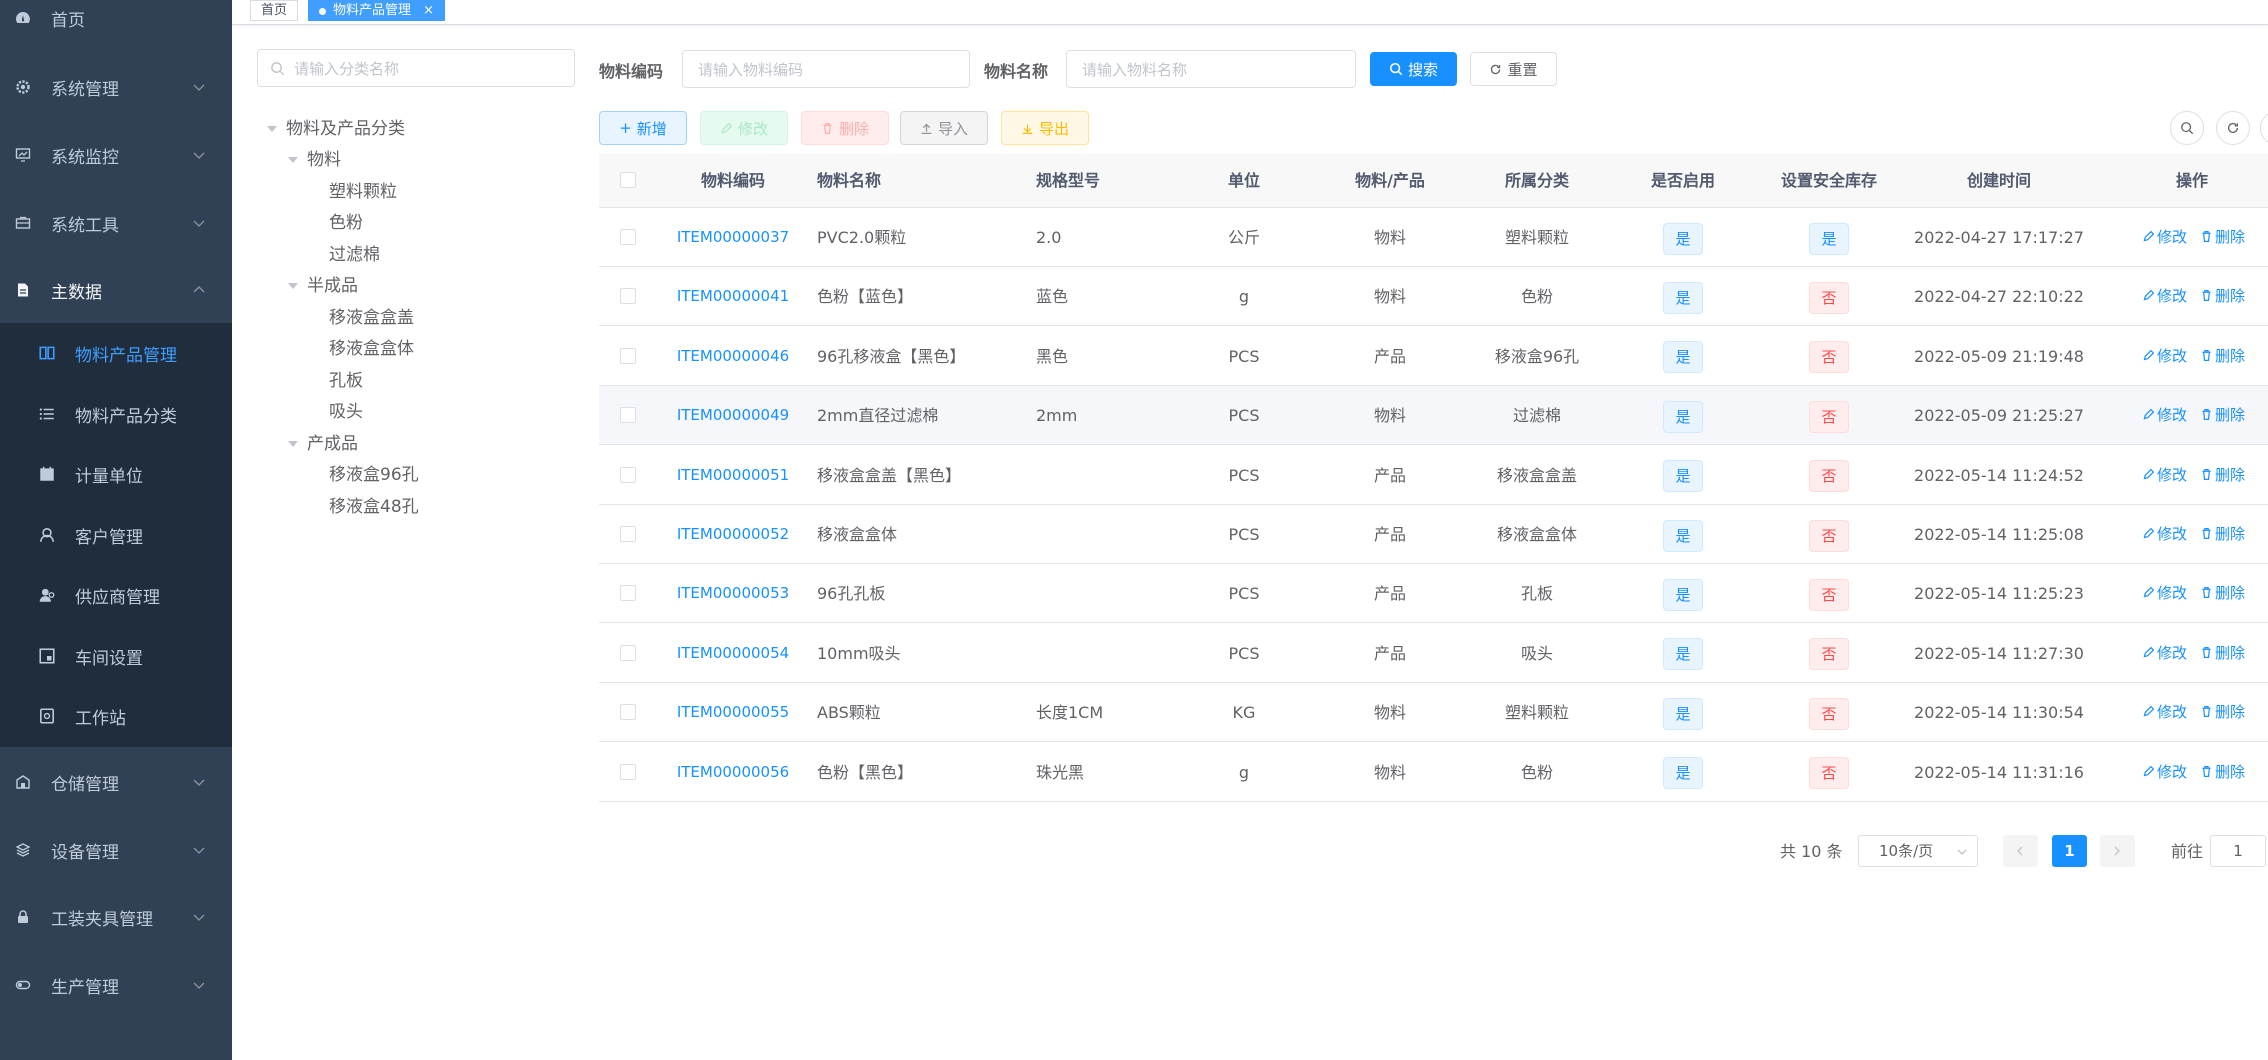 The image size is (2268, 1060). I want to click on material-code-input: 请输入物料编码, so click(826, 69).